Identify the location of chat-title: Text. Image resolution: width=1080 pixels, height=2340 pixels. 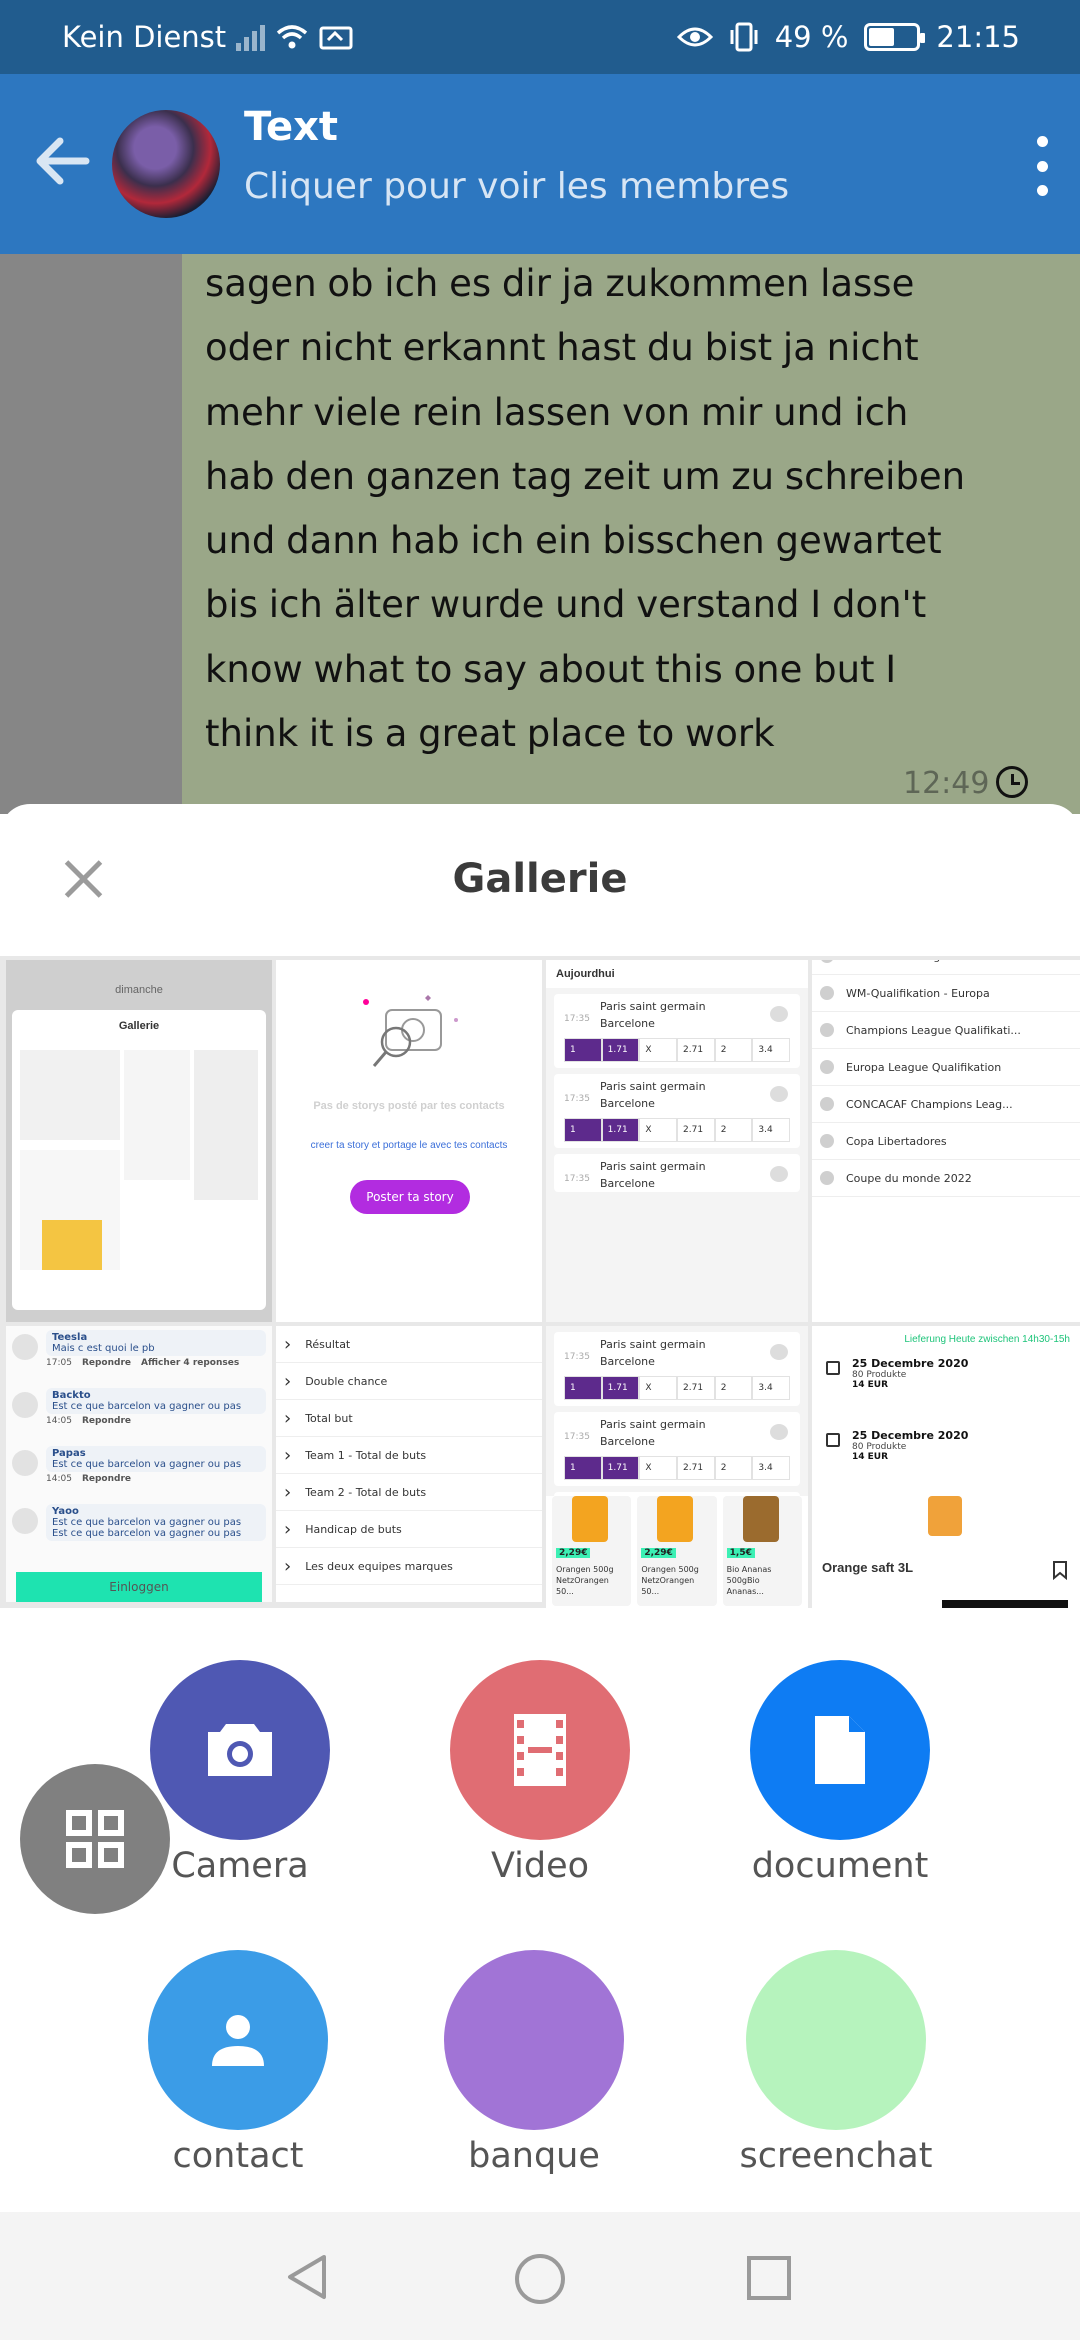
(291, 127).